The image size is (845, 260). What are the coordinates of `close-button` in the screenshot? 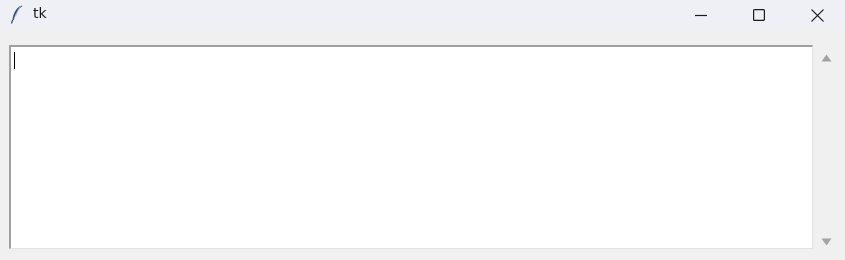 It's located at (816, 15).